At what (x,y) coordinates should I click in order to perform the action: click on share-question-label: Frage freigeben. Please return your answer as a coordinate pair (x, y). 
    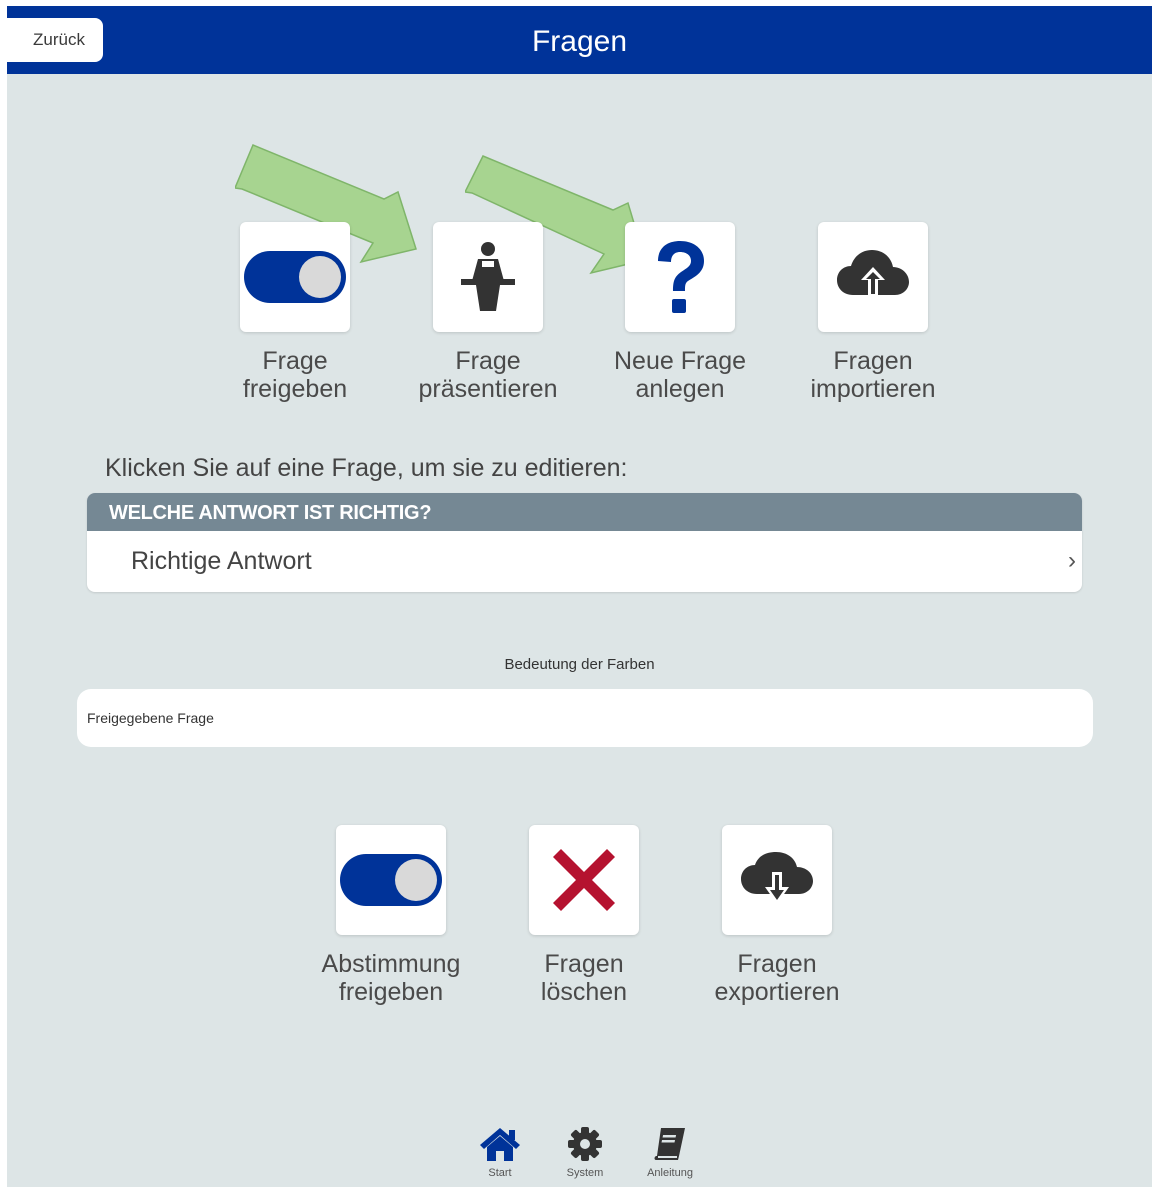
    Looking at the image, I should click on (295, 375).